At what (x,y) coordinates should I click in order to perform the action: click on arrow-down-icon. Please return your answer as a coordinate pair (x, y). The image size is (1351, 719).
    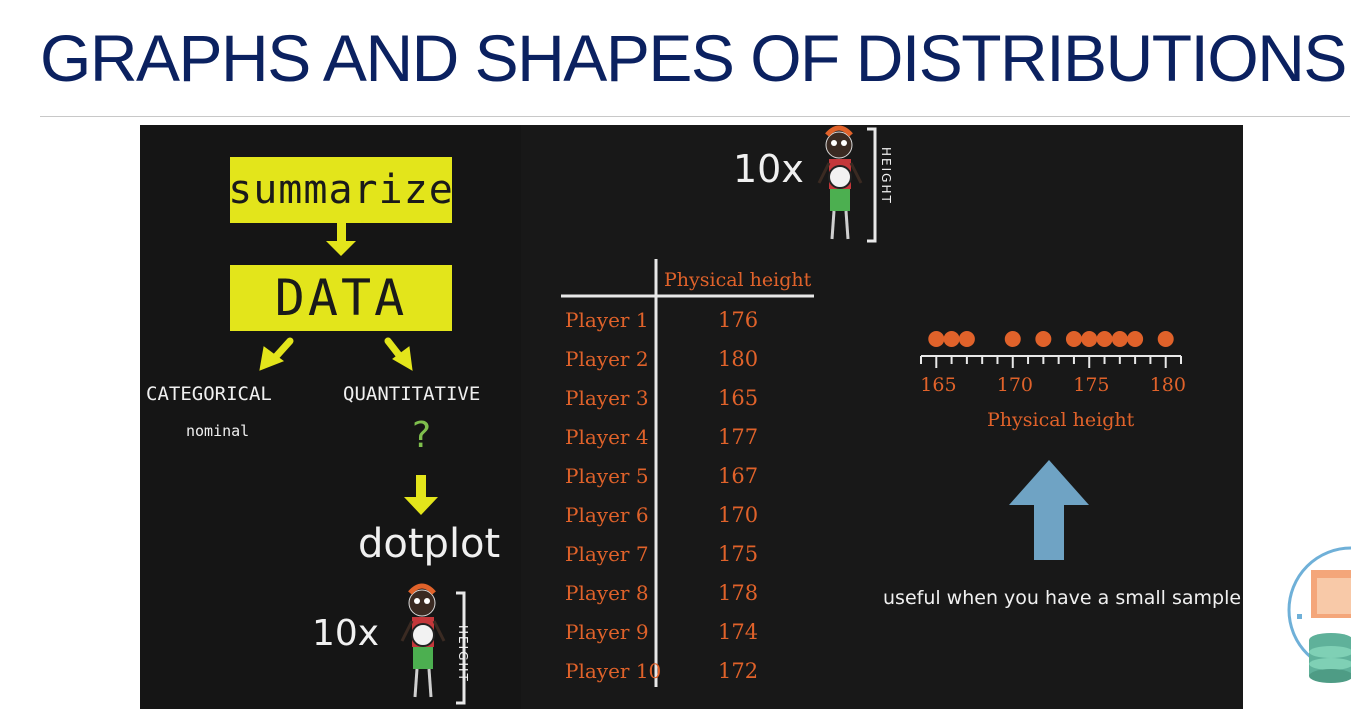
    Looking at the image, I should click on (341, 239).